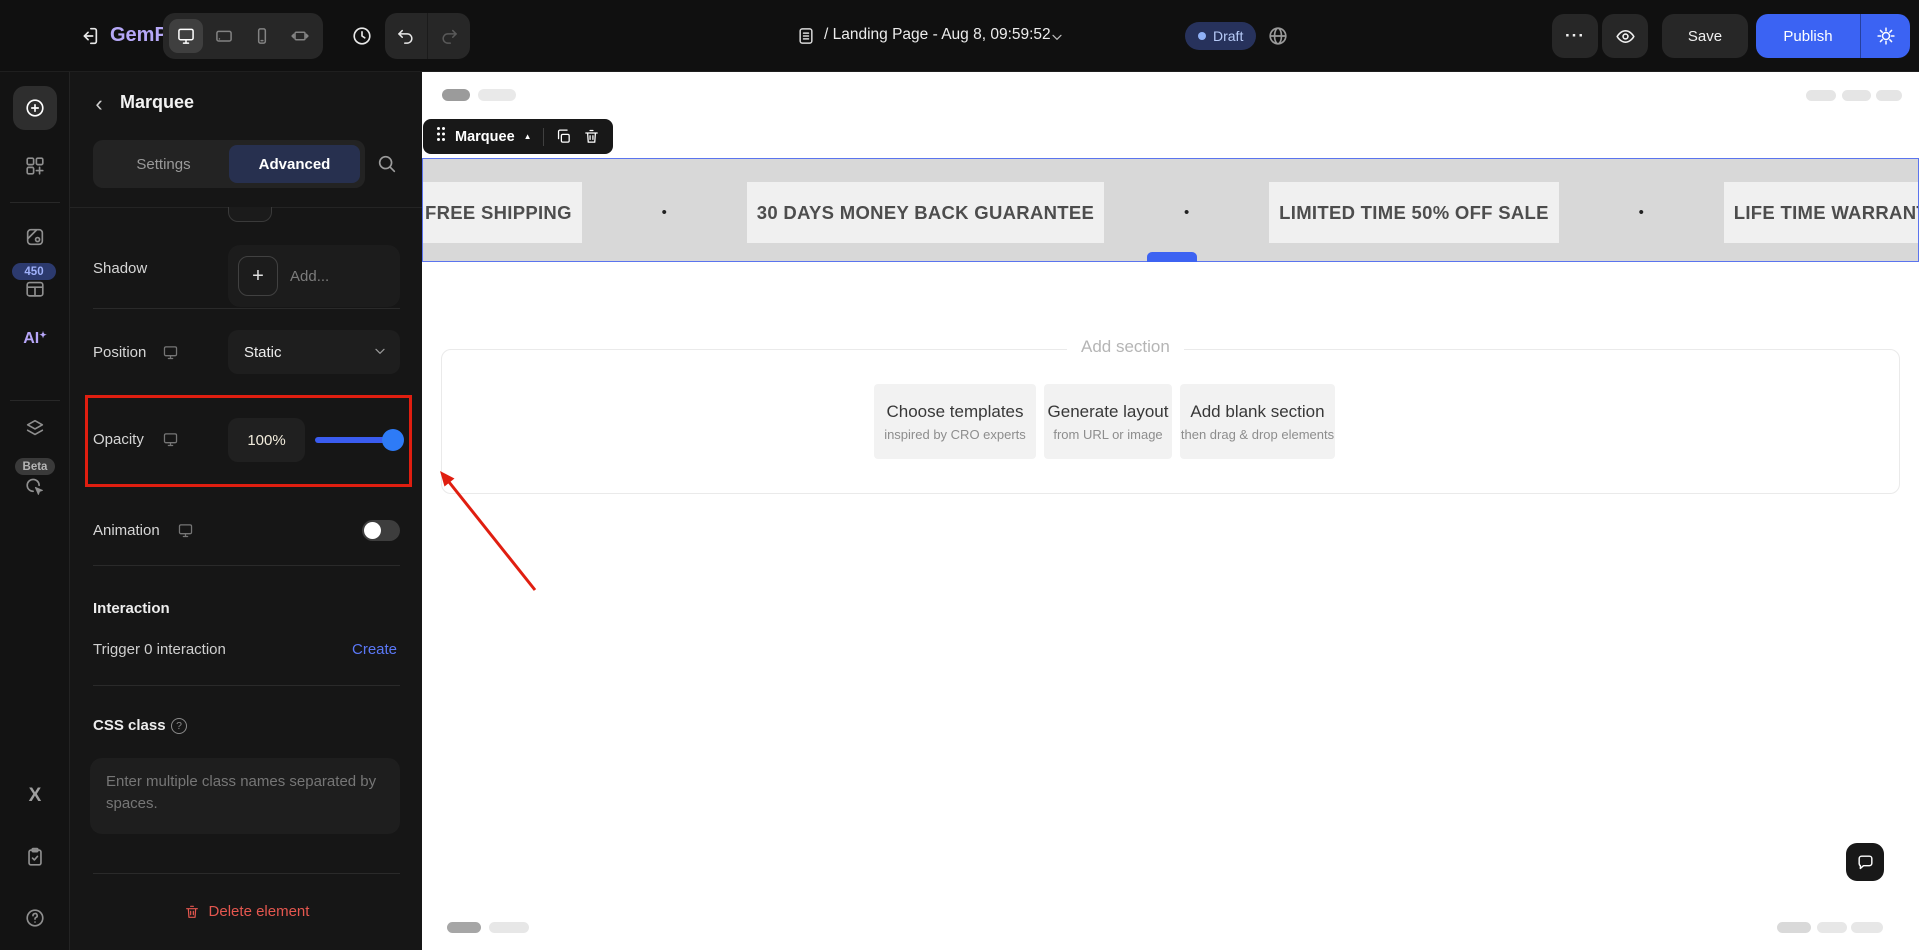 This screenshot has width=1919, height=950. What do you see at coordinates (35, 339) in the screenshot?
I see `ai-assistant-button: AI✦` at bounding box center [35, 339].